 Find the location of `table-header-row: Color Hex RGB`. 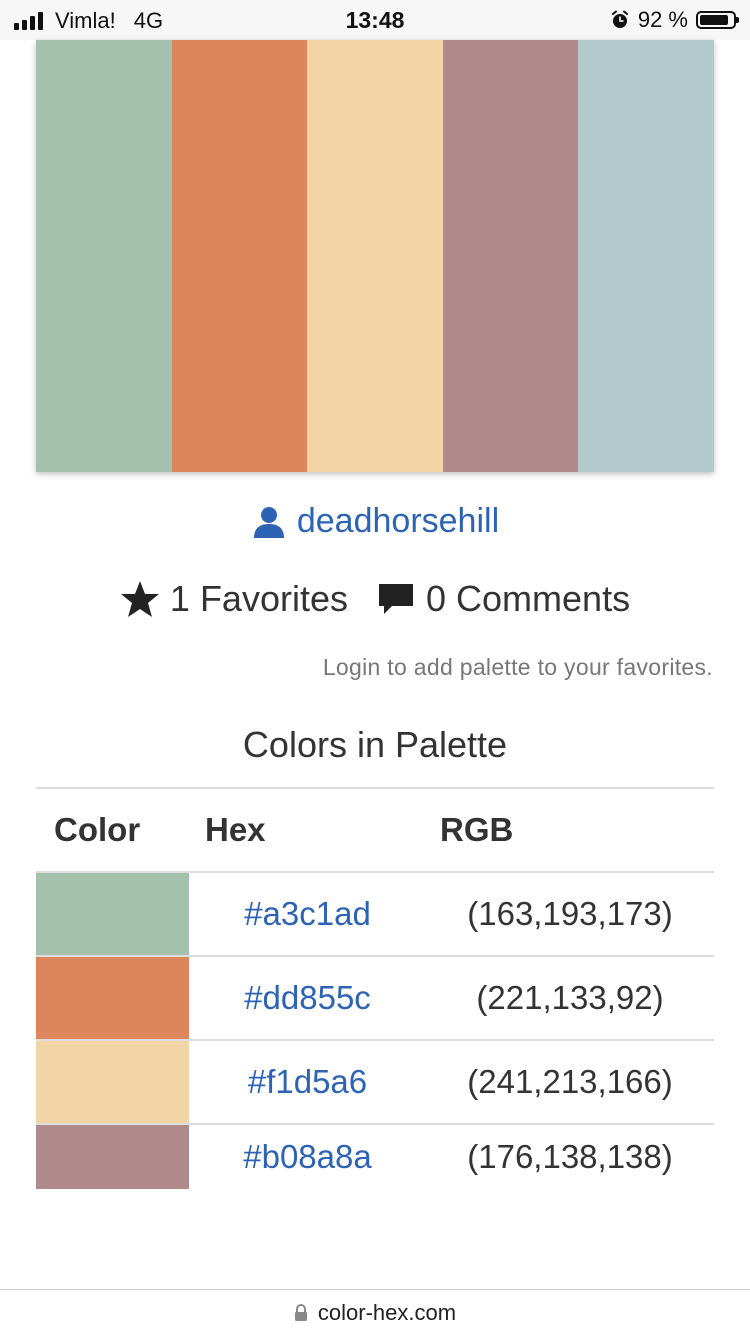

table-header-row: Color Hex RGB is located at coordinates (375, 830).